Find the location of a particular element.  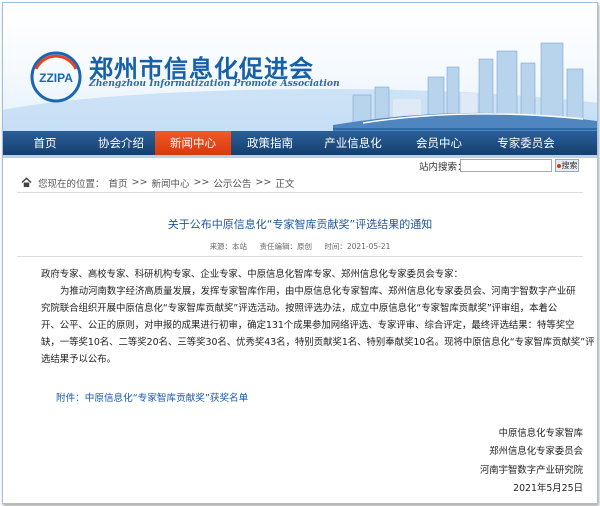

signatory-3: 河南宇智数字产业研究院 is located at coordinates (531, 470).